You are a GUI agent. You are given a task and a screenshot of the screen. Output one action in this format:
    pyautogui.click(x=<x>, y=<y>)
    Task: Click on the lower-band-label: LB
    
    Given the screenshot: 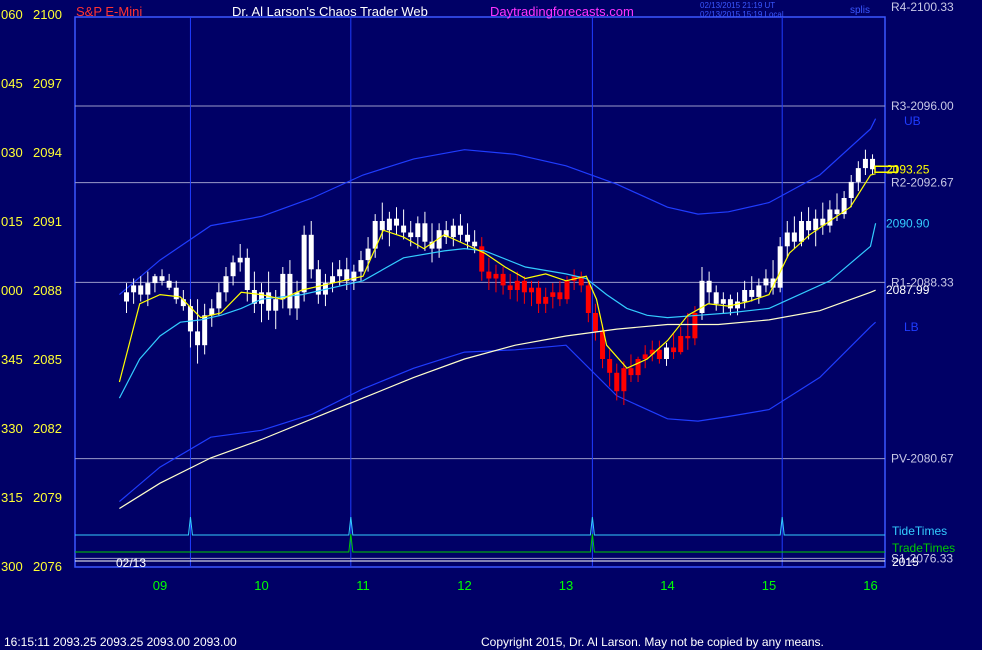 What is the action you would take?
    pyautogui.click(x=911, y=327)
    